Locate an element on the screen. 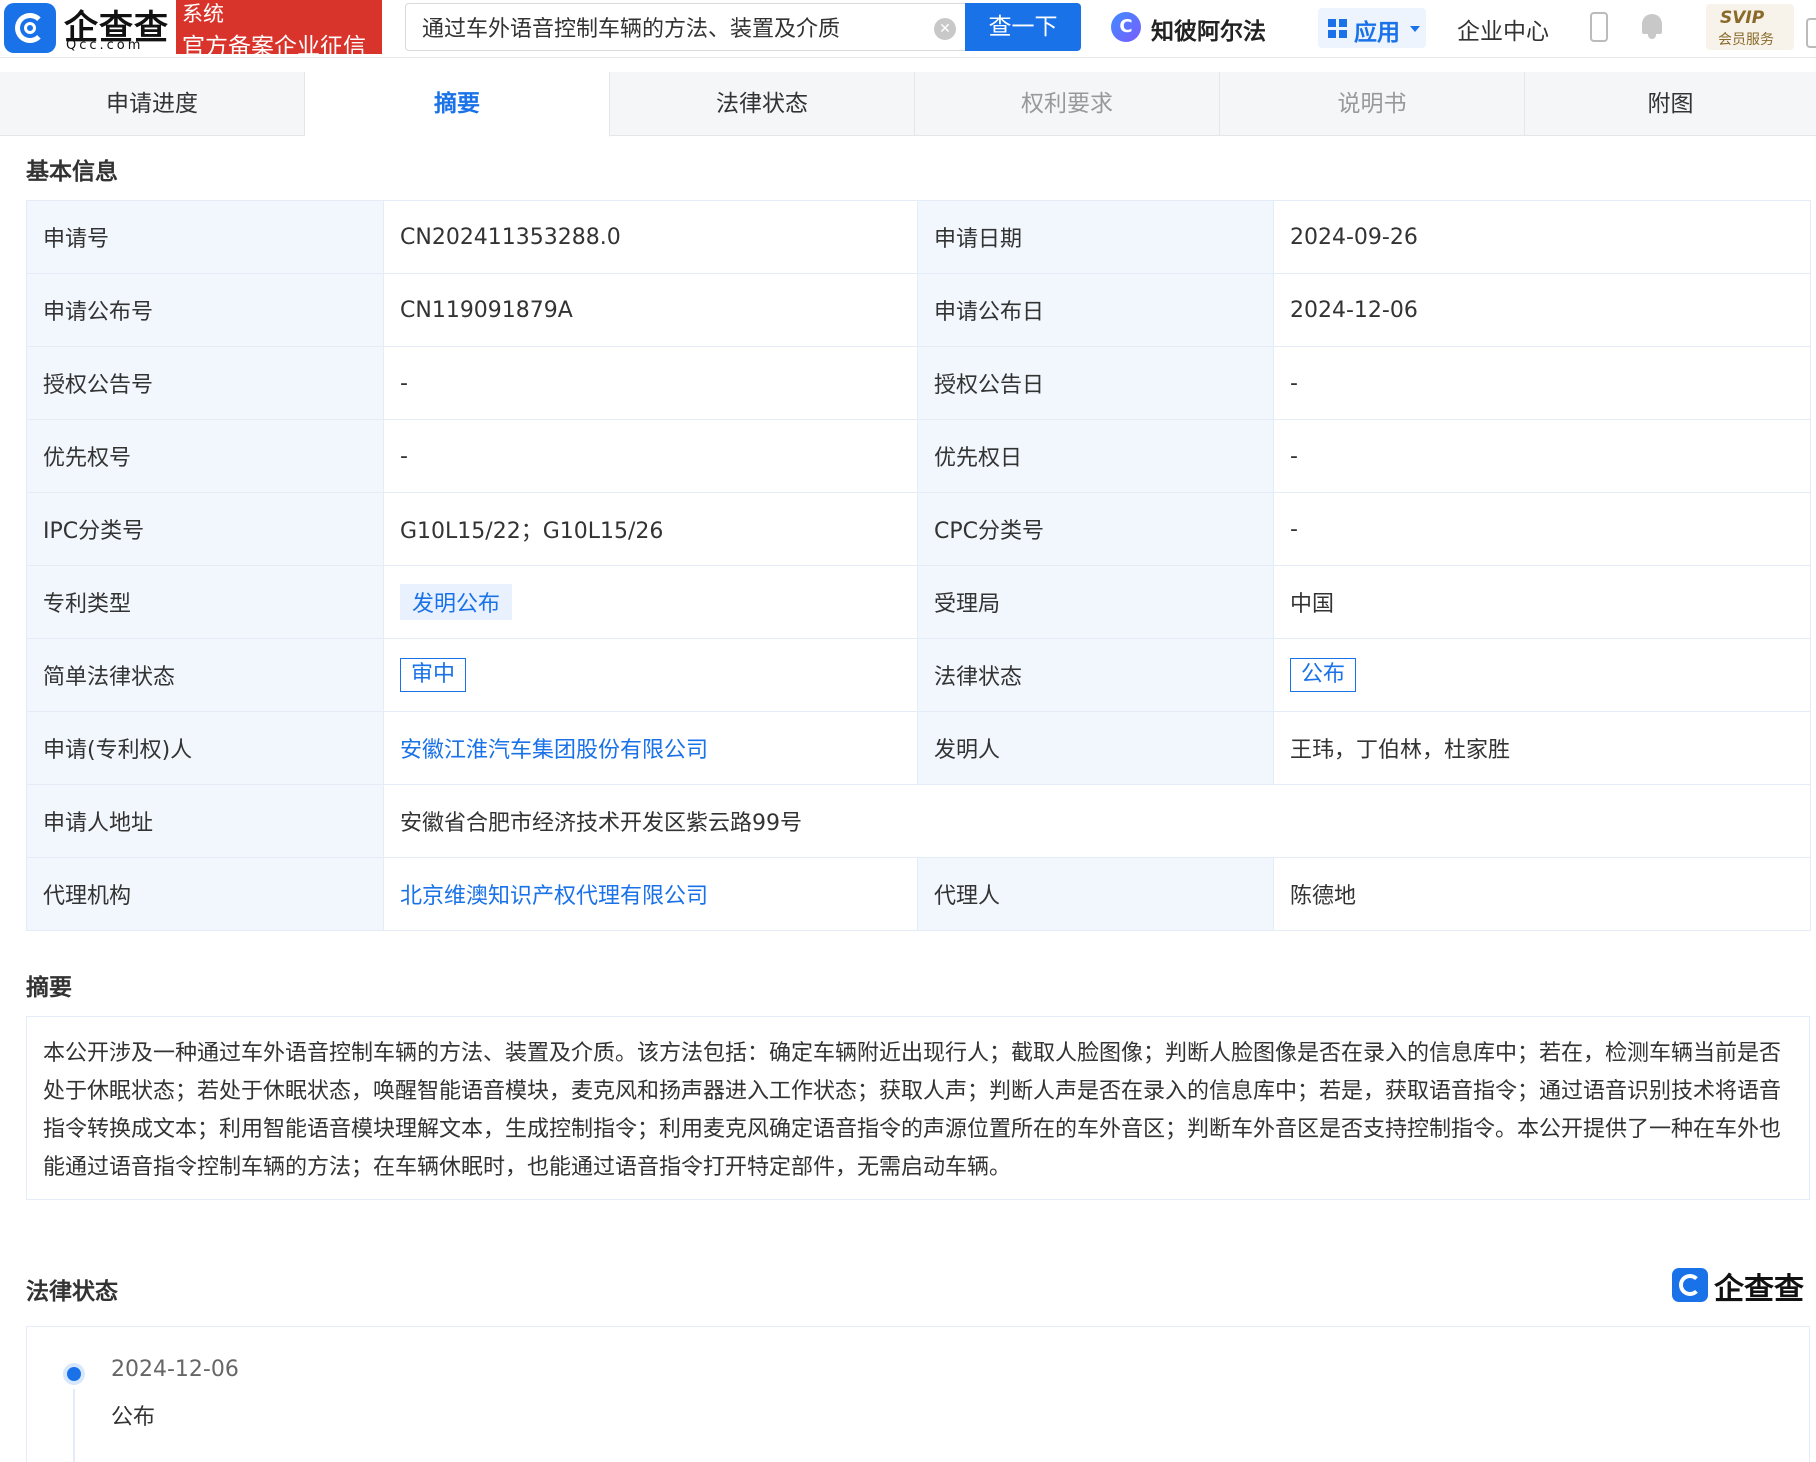 This screenshot has height=1462, width=1816. publication-number: CN119091879A is located at coordinates (650, 310).